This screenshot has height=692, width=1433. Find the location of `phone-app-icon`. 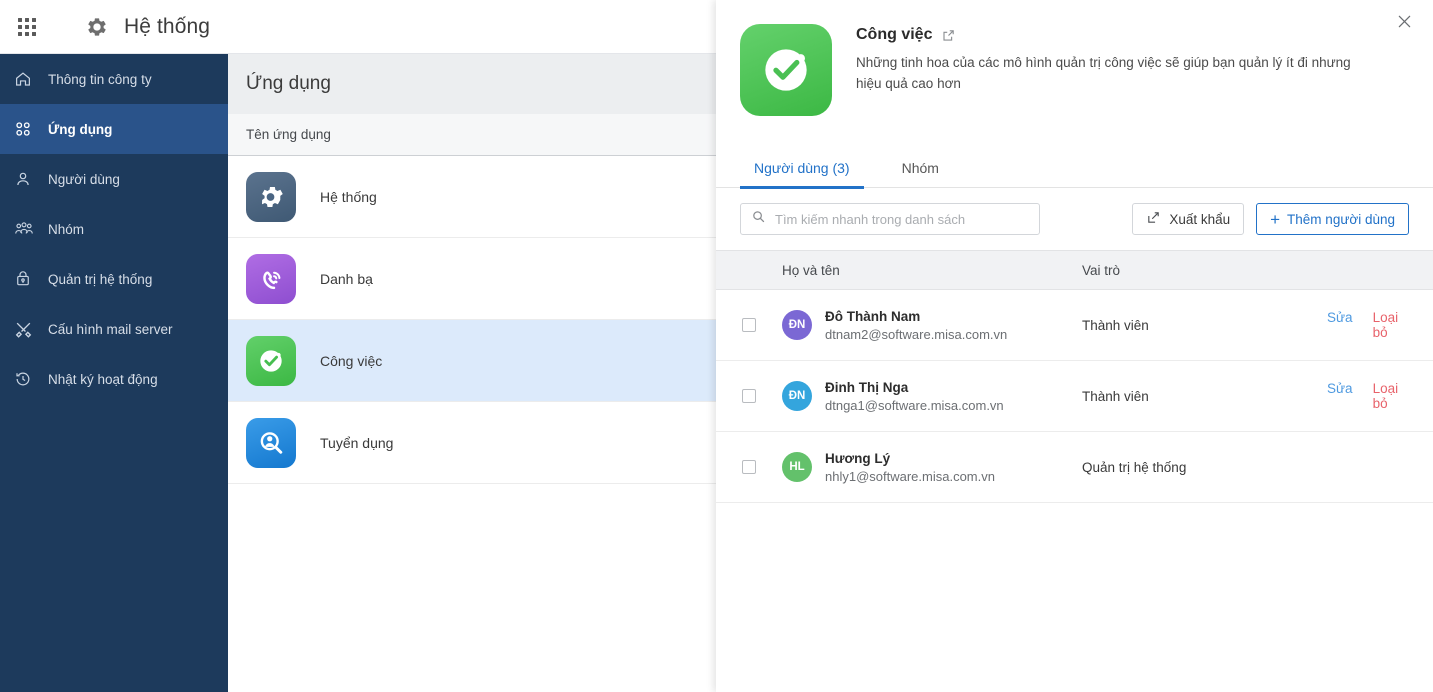

phone-app-icon is located at coordinates (271, 278).